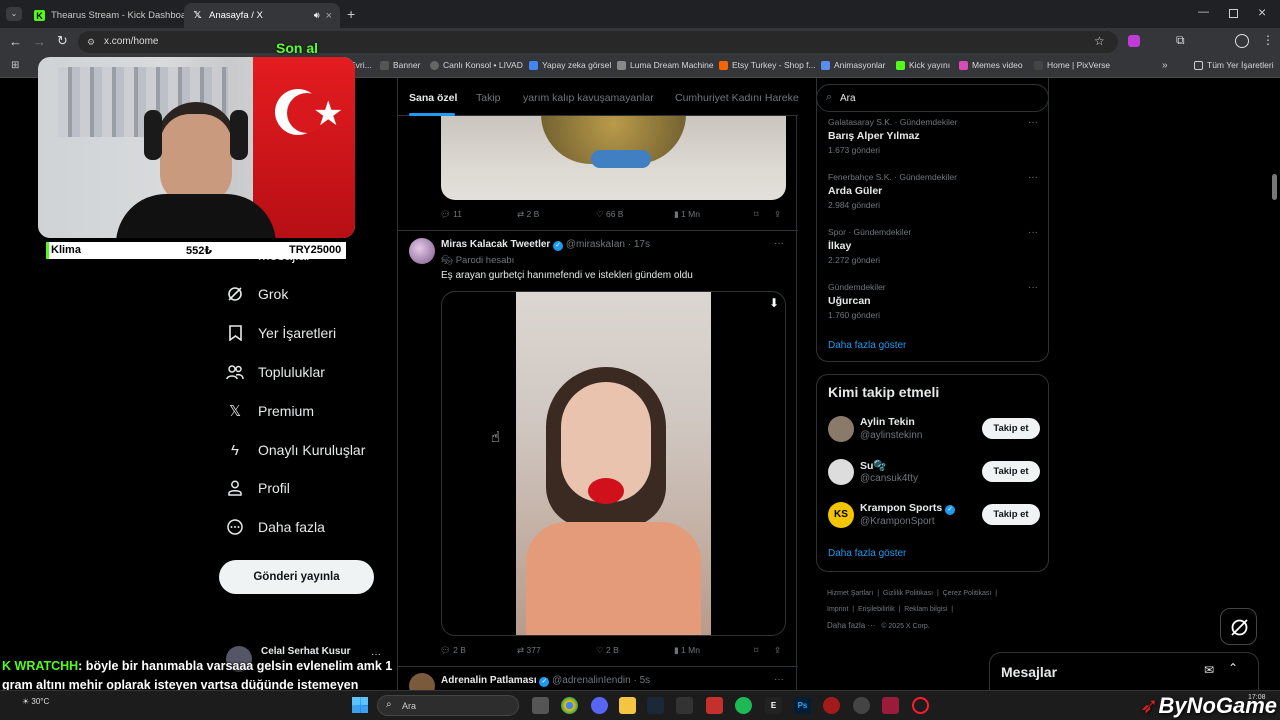 Image resolution: width=1280 pixels, height=720 pixels. I want to click on reload-icon: ↻, so click(62, 41).